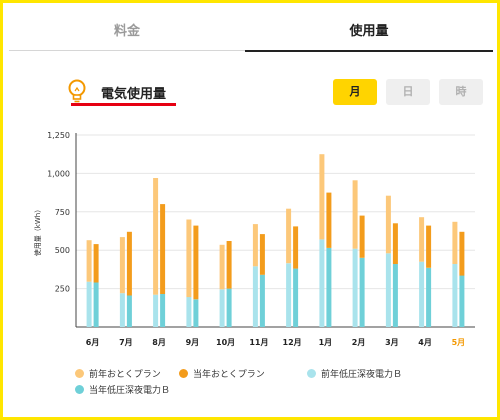 The image size is (500, 420). What do you see at coordinates (392, 342) in the screenshot?
I see `x-tick-label: 3月` at bounding box center [392, 342].